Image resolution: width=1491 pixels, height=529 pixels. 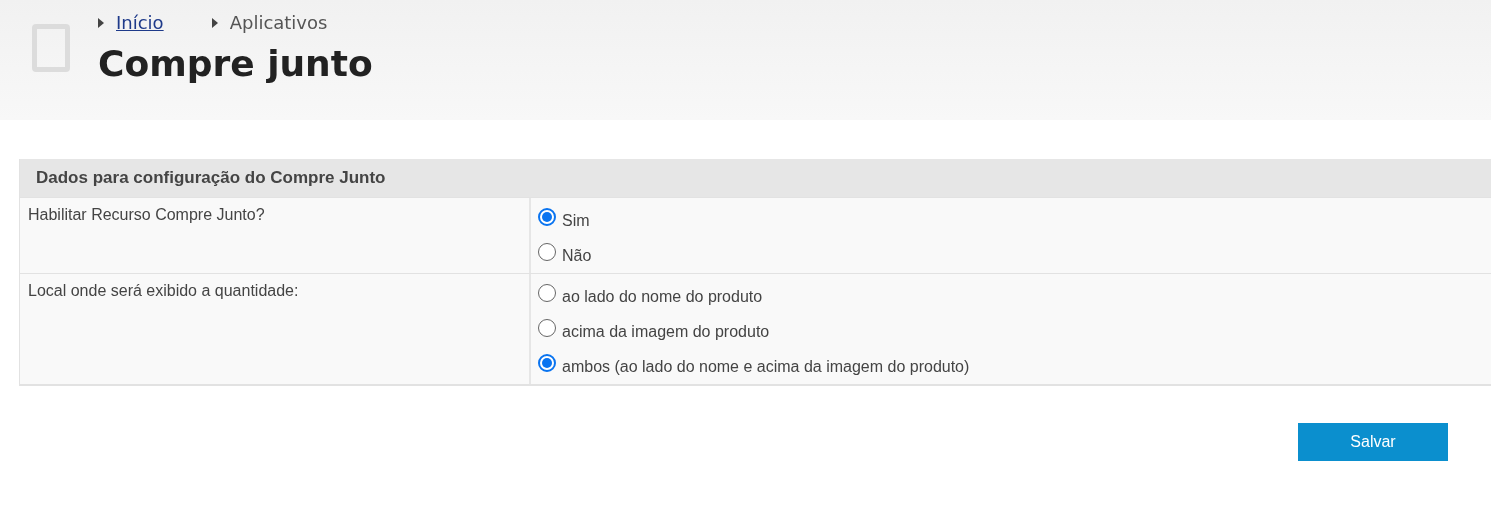 What do you see at coordinates (140, 22) in the screenshot?
I see `breadcrumb-link: Início` at bounding box center [140, 22].